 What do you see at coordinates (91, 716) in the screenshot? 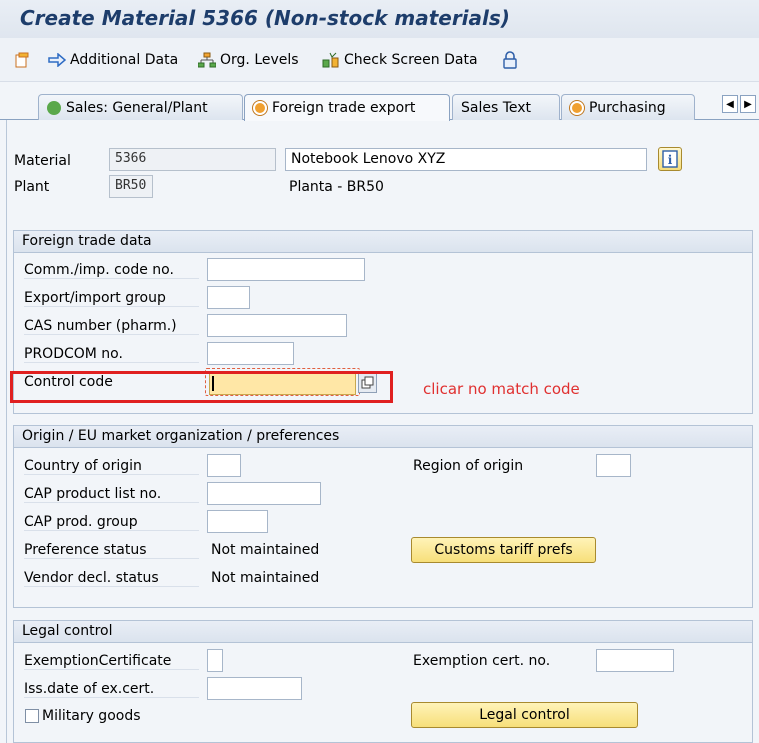
I see `military-goods-label: Military goods` at bounding box center [91, 716].